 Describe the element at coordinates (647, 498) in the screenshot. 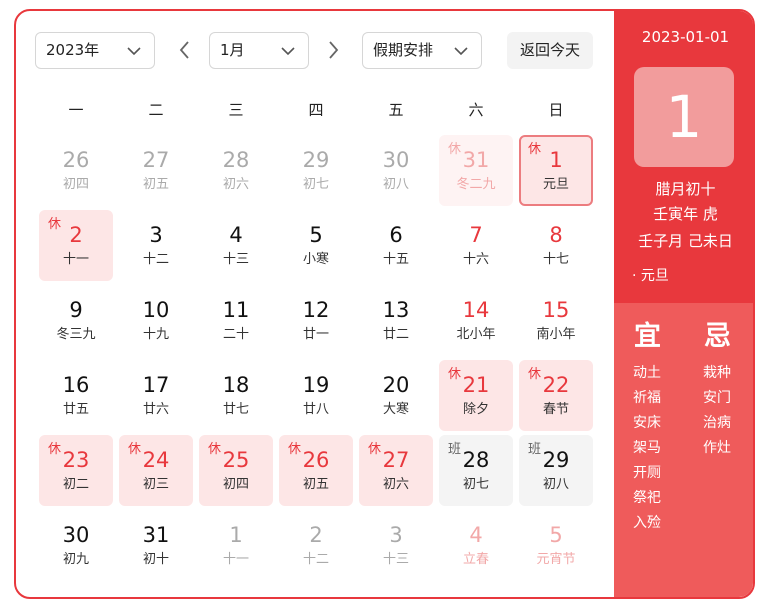

I see `yi-item: 祭祀` at that location.